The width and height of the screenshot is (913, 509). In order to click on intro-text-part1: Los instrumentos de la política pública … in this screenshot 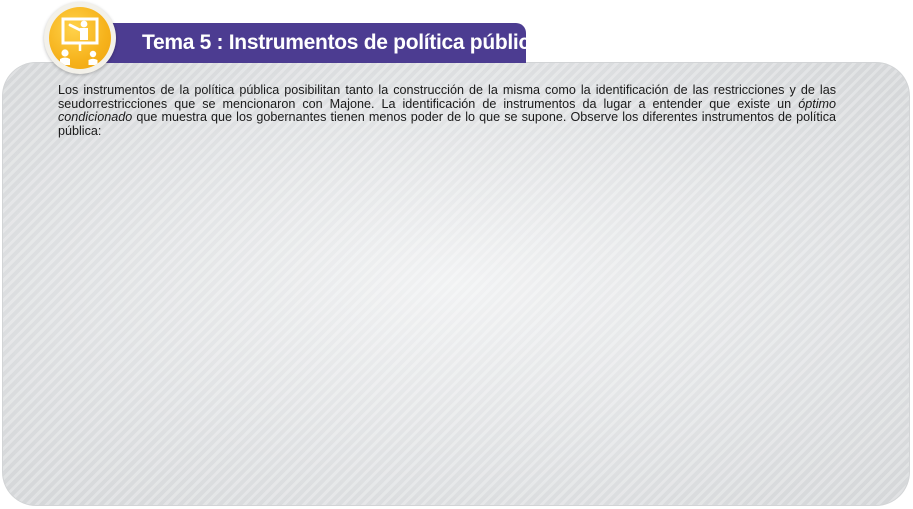, I will do `click(447, 97)`.